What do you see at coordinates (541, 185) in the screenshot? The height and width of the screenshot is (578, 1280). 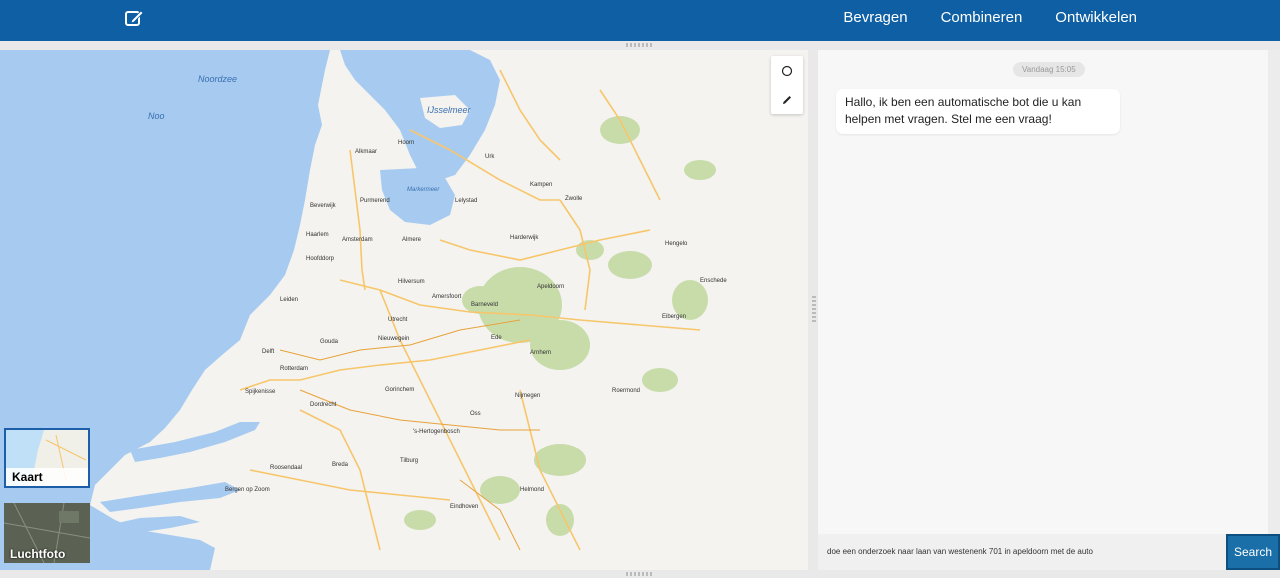 I see `map-label-city: Kampen` at bounding box center [541, 185].